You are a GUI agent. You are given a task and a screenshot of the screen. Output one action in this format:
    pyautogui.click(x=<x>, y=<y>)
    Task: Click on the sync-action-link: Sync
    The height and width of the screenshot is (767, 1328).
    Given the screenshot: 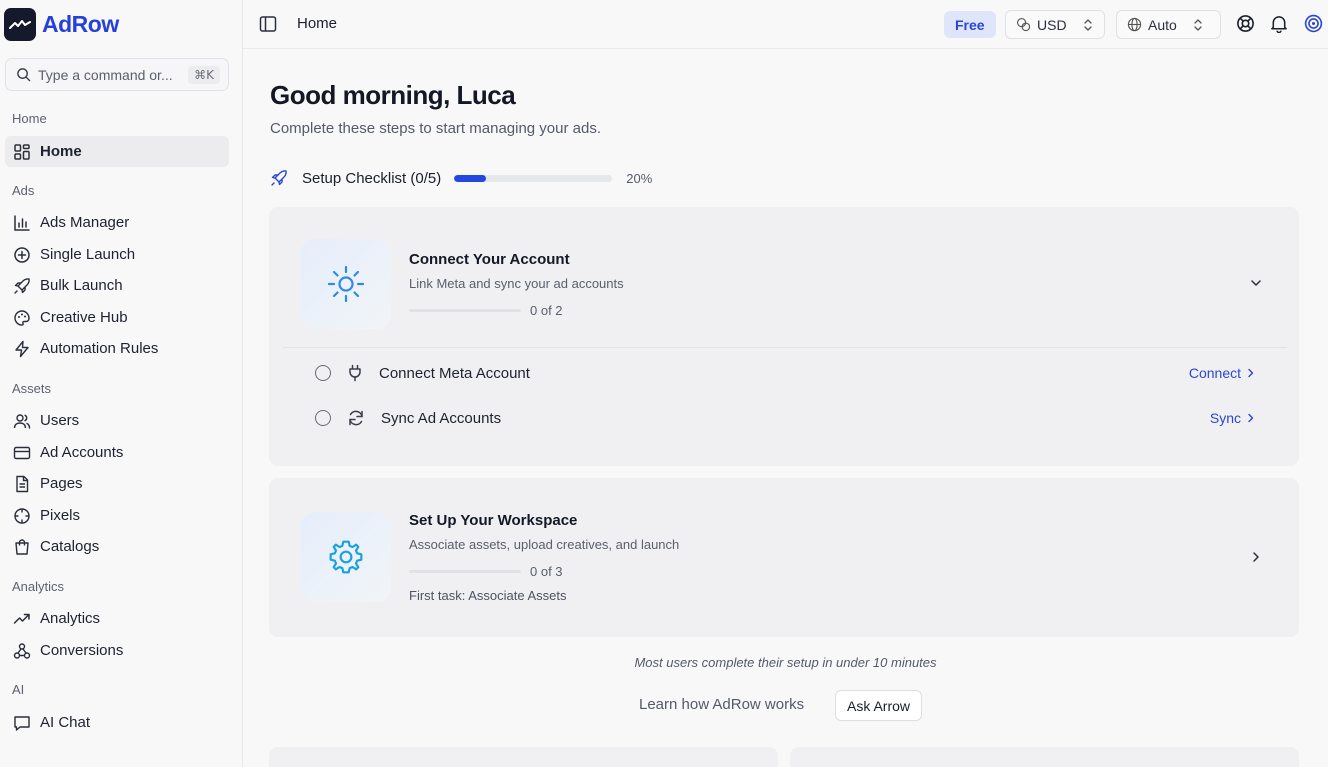 What is the action you would take?
    pyautogui.click(x=1232, y=418)
    